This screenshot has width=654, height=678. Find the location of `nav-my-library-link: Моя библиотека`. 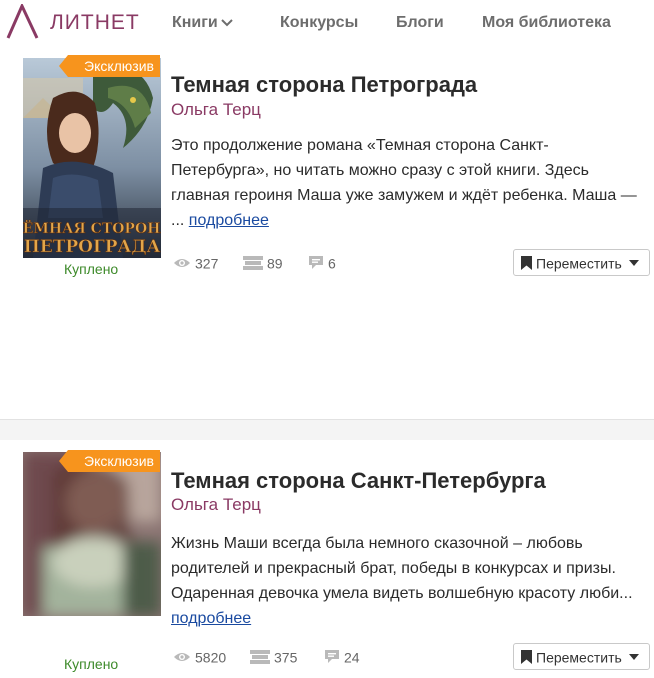

nav-my-library-link: Моя библиотека is located at coordinates (546, 23).